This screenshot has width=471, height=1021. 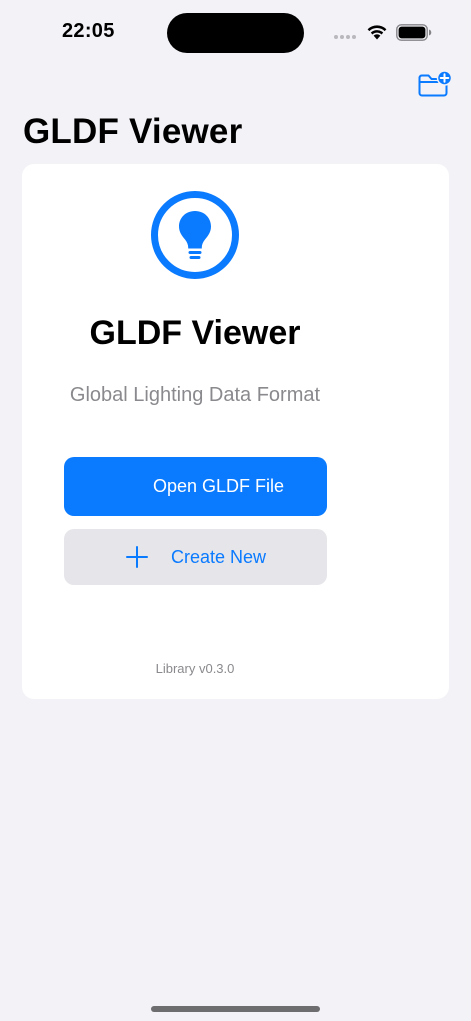 What do you see at coordinates (195, 235) in the screenshot?
I see `lightbulb-circle-icon` at bounding box center [195, 235].